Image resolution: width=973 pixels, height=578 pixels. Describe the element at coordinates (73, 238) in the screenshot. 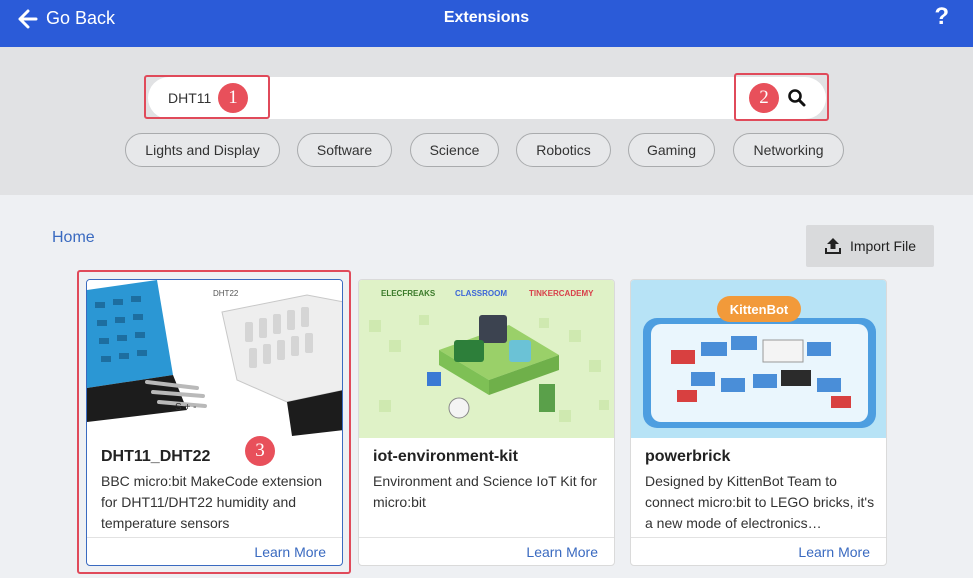

I see `breadcrumb-home: Home` at that location.